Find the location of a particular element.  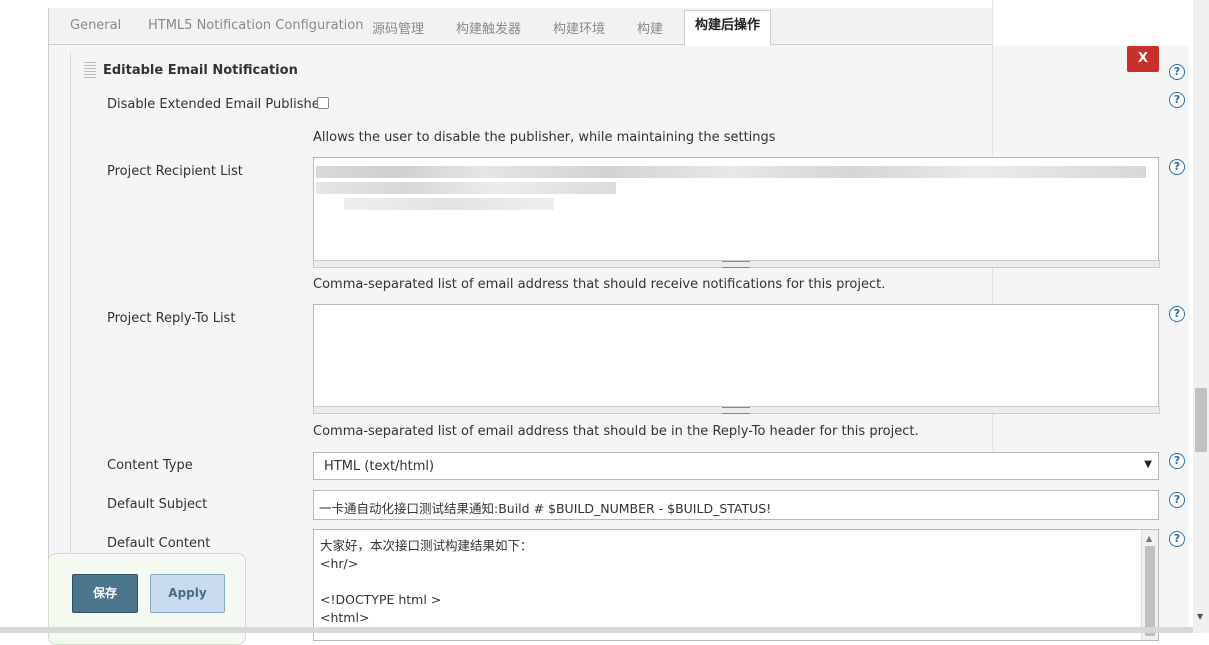

content-scrollbar: ▲ is located at coordinates (1149, 585).